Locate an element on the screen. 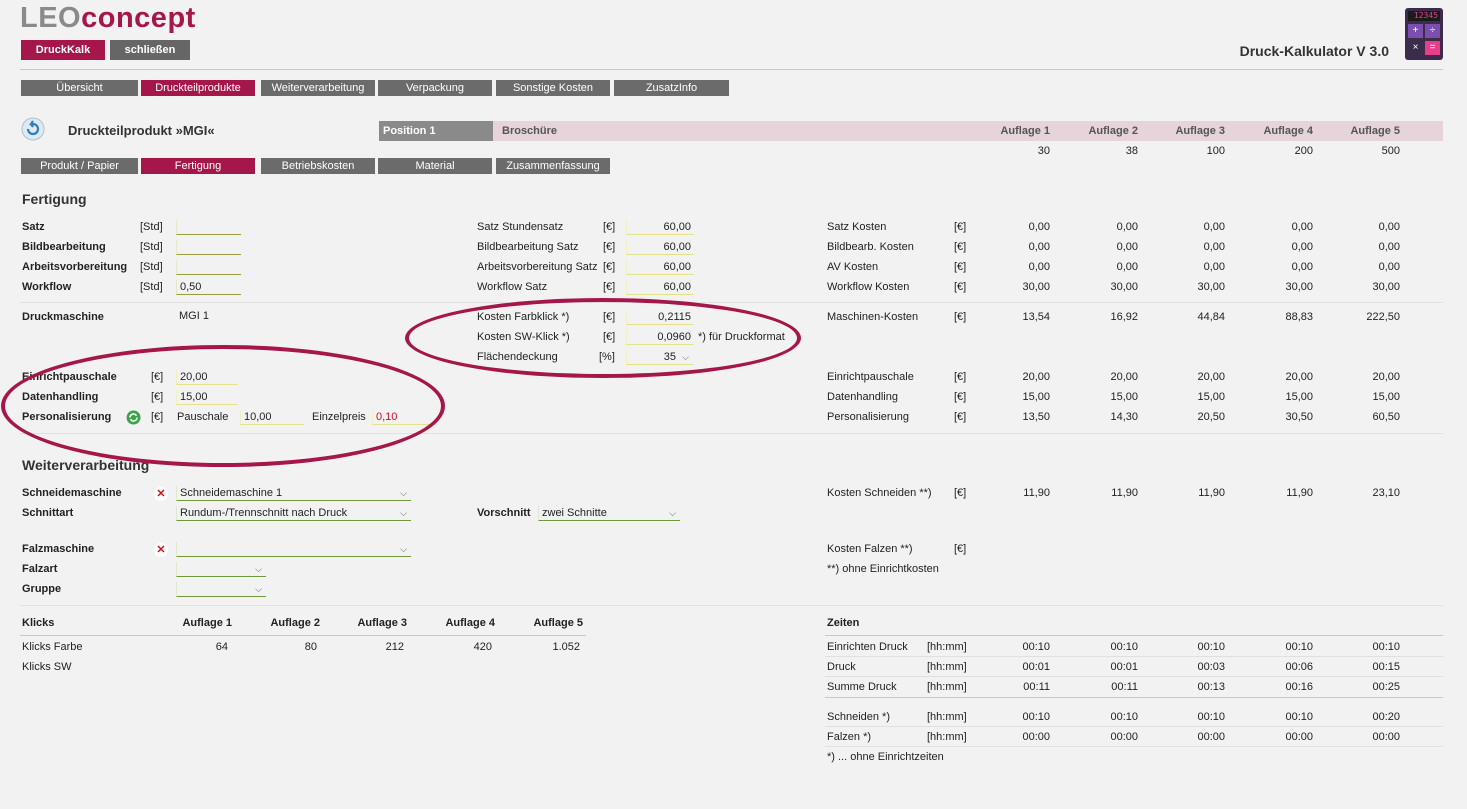  back-icon is located at coordinates (33, 129).